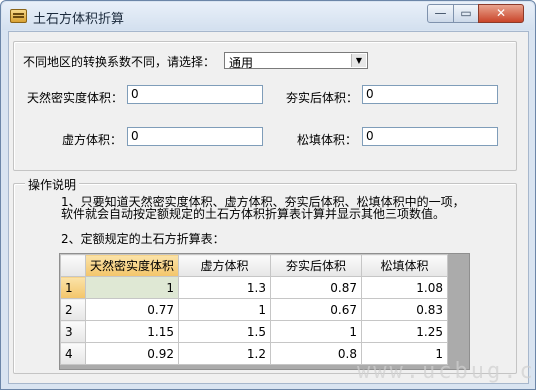  I want to click on loose-volume-input: 0, so click(195, 136).